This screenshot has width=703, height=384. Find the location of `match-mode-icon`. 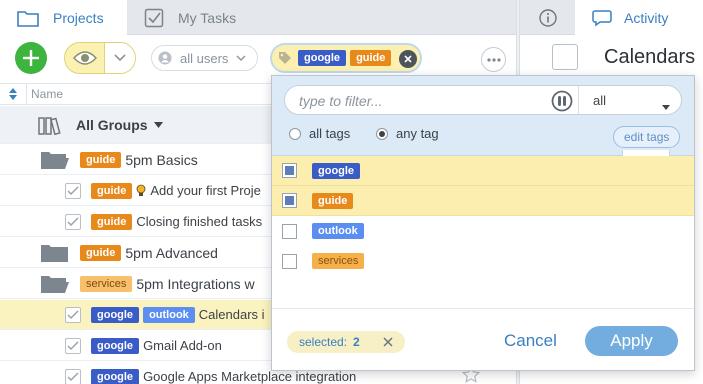

match-mode-icon is located at coordinates (562, 102).